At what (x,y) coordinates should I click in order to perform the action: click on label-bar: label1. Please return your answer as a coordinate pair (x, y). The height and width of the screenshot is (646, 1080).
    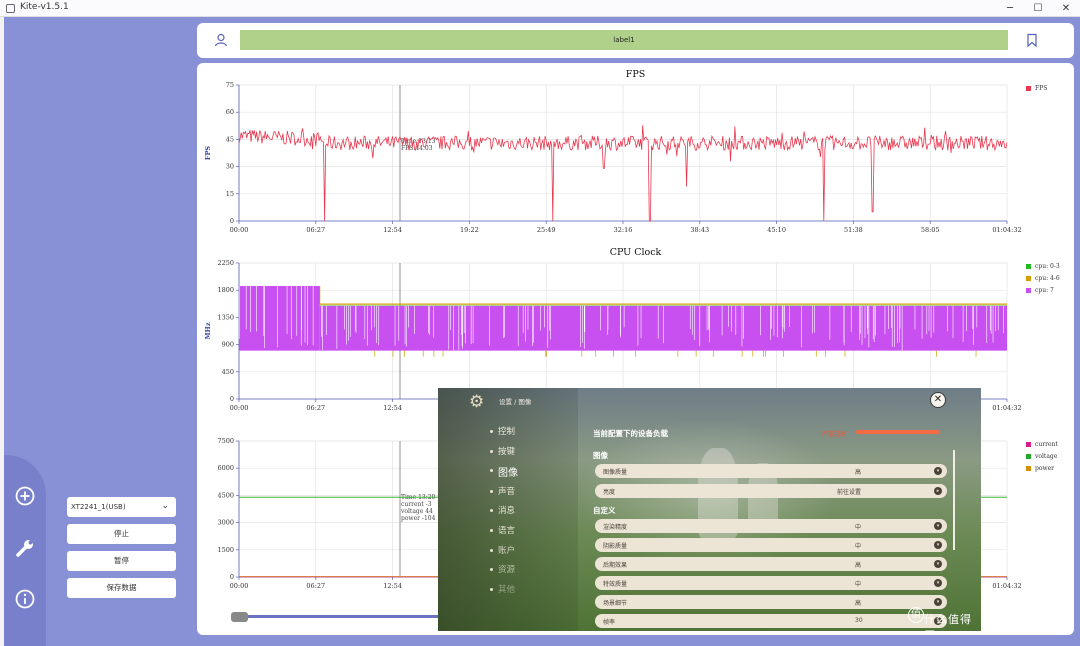
    Looking at the image, I should click on (624, 40).